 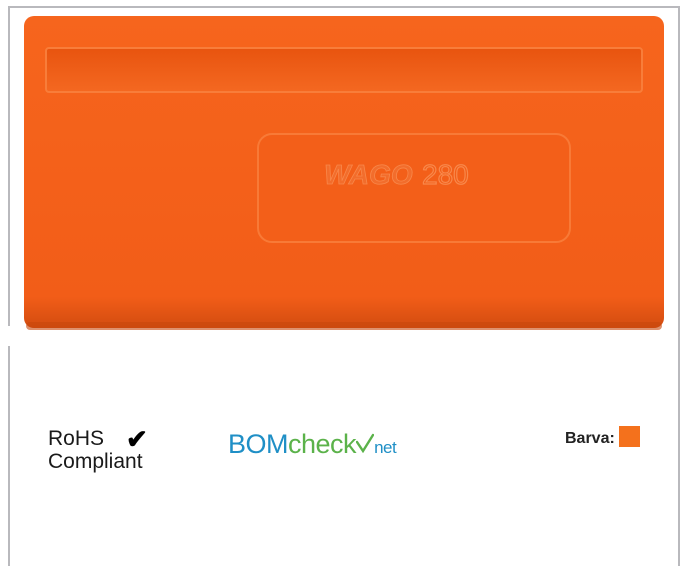 I want to click on color-label: Barva:, so click(x=590, y=438).